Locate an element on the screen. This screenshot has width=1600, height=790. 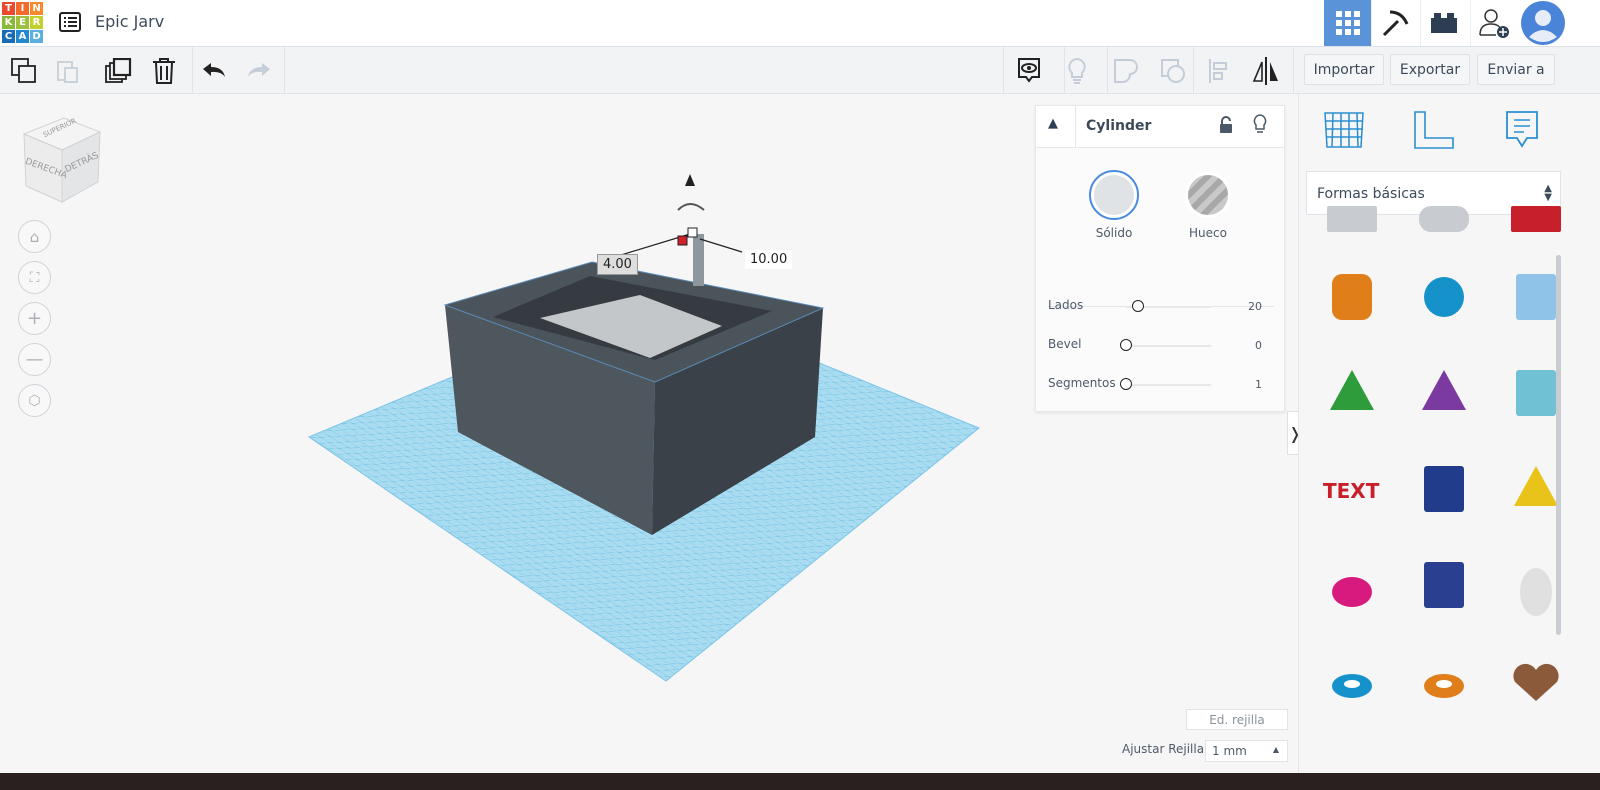
avatar-icon is located at coordinates (1542, 23).